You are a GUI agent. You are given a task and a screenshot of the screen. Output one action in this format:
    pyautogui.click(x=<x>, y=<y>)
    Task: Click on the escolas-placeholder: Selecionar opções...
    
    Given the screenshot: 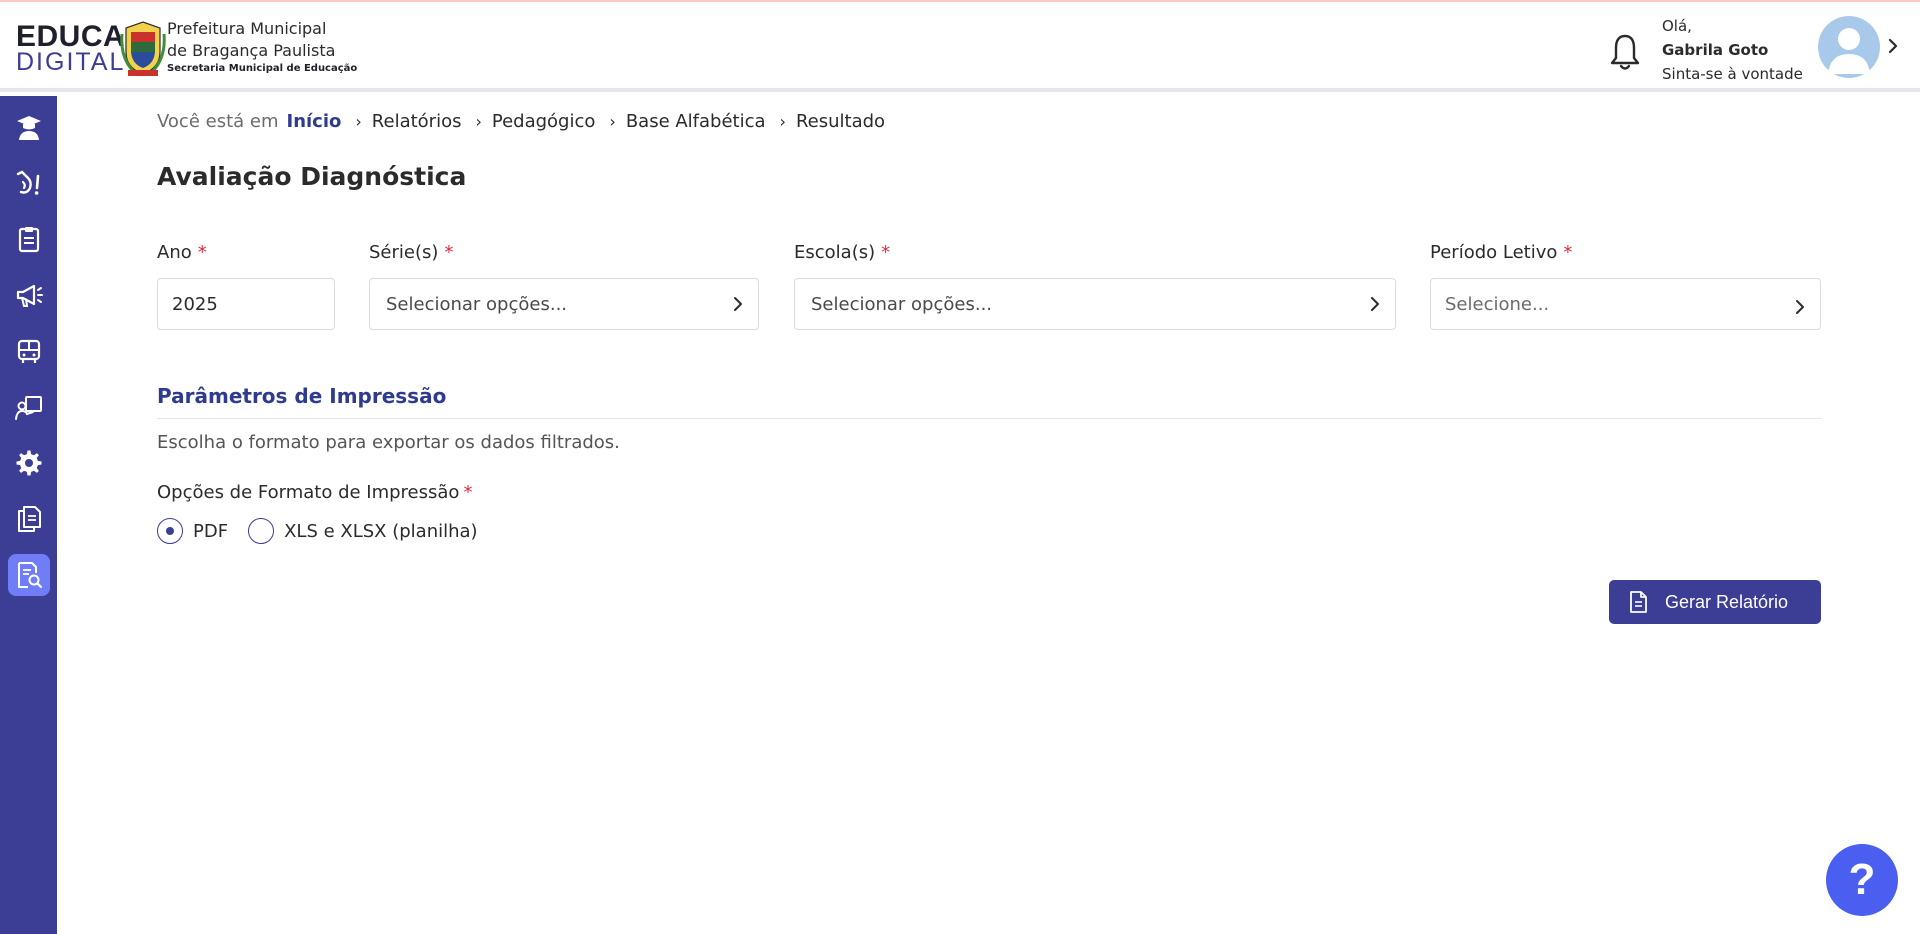 What is the action you would take?
    pyautogui.click(x=902, y=304)
    